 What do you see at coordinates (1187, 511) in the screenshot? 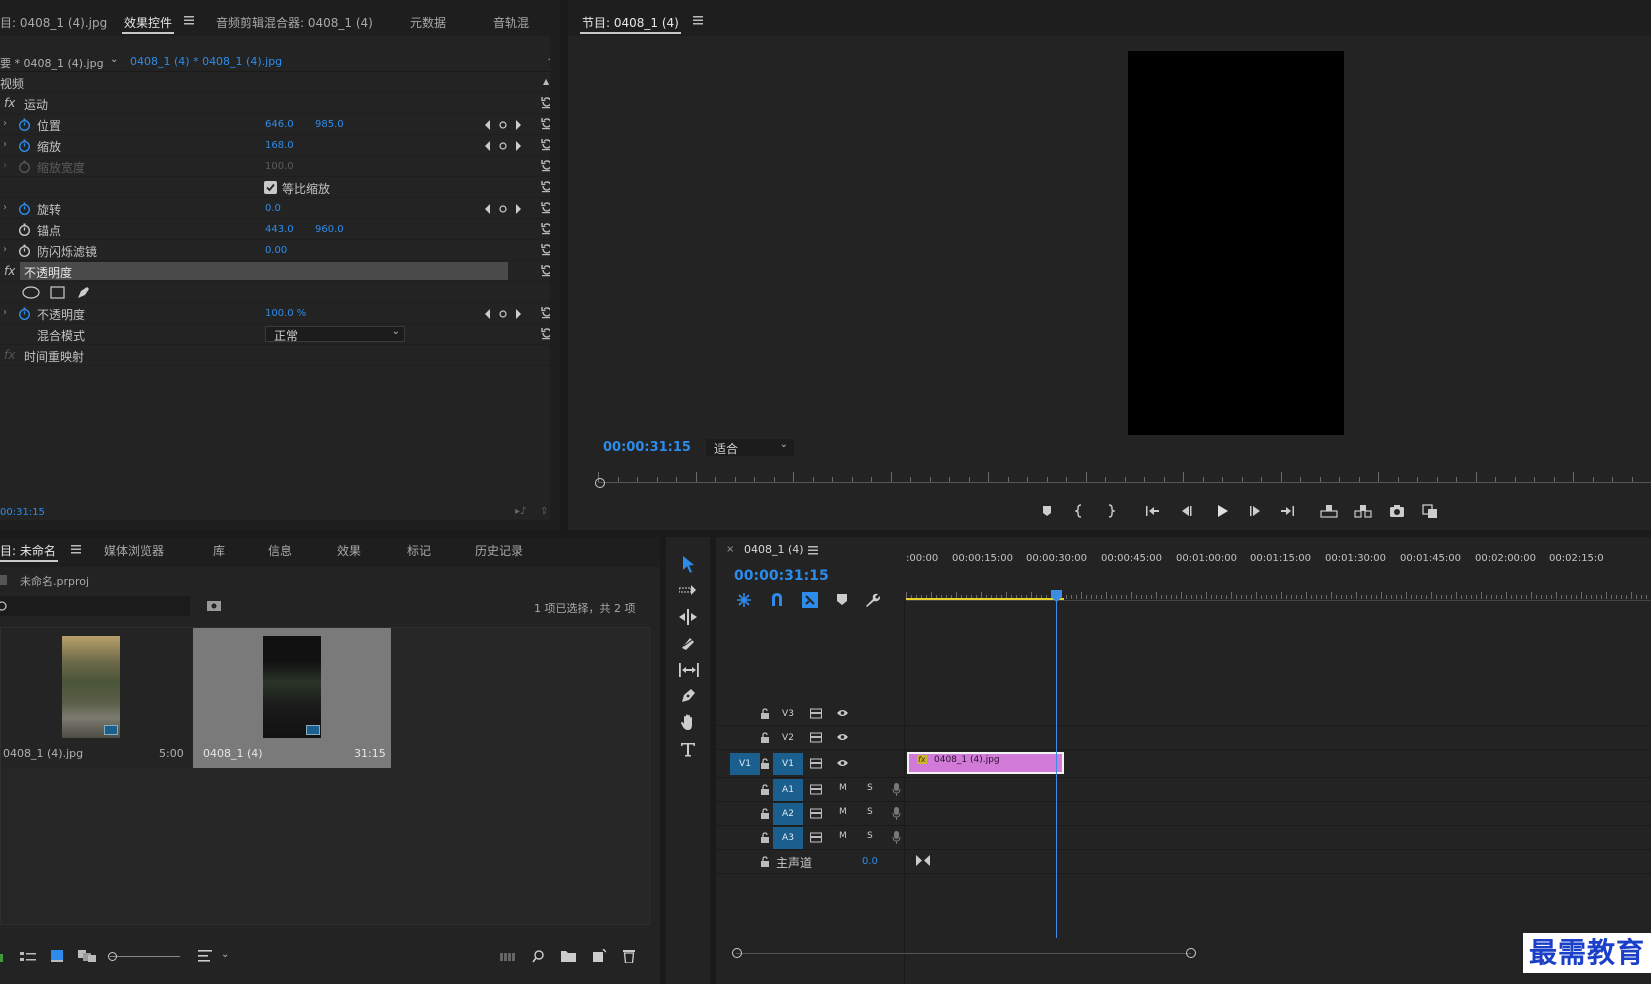
I see `step-back-icon` at bounding box center [1187, 511].